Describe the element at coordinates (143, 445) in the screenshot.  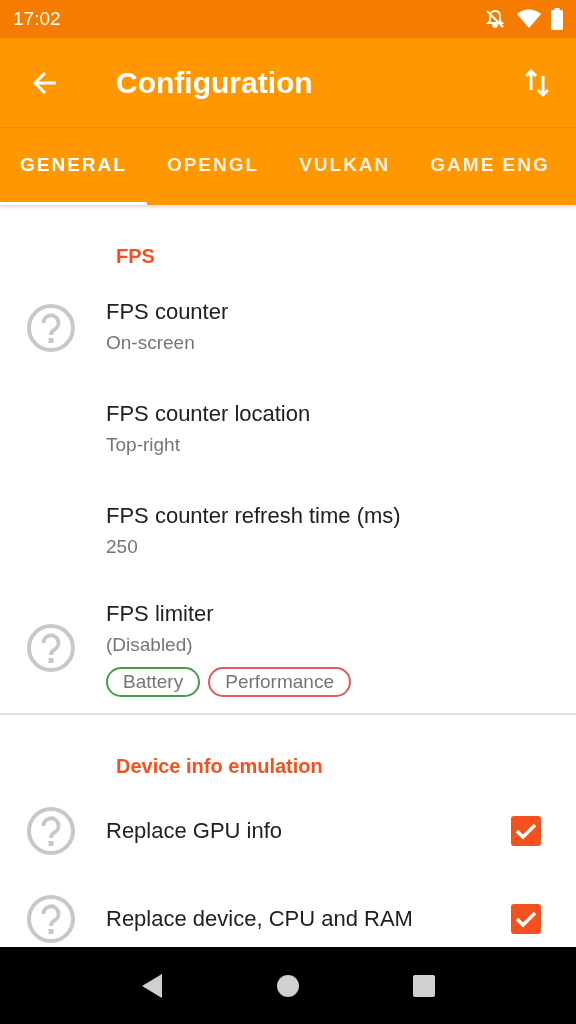
I see `setting-summary: Top-right` at that location.